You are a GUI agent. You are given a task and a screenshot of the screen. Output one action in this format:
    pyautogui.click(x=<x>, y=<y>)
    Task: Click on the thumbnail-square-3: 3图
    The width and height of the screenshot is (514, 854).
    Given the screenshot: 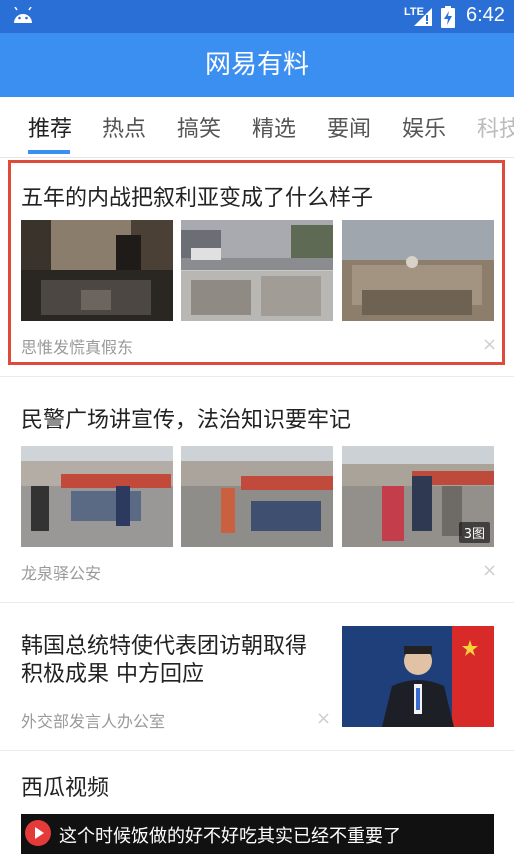 What is the action you would take?
    pyautogui.click(x=418, y=496)
    